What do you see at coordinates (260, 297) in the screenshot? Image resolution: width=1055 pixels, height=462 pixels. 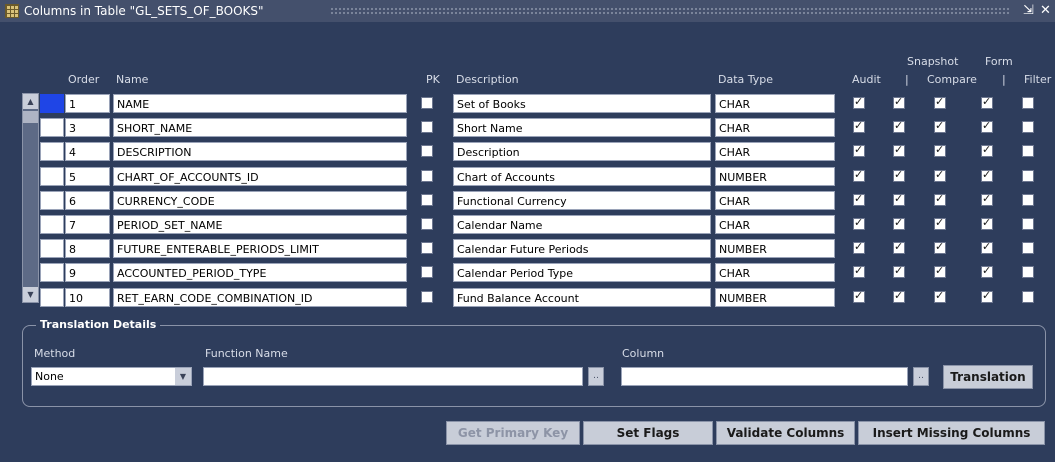 I see `column-name-field: RET_EARN_CODE_COMBINATION_ID` at bounding box center [260, 297].